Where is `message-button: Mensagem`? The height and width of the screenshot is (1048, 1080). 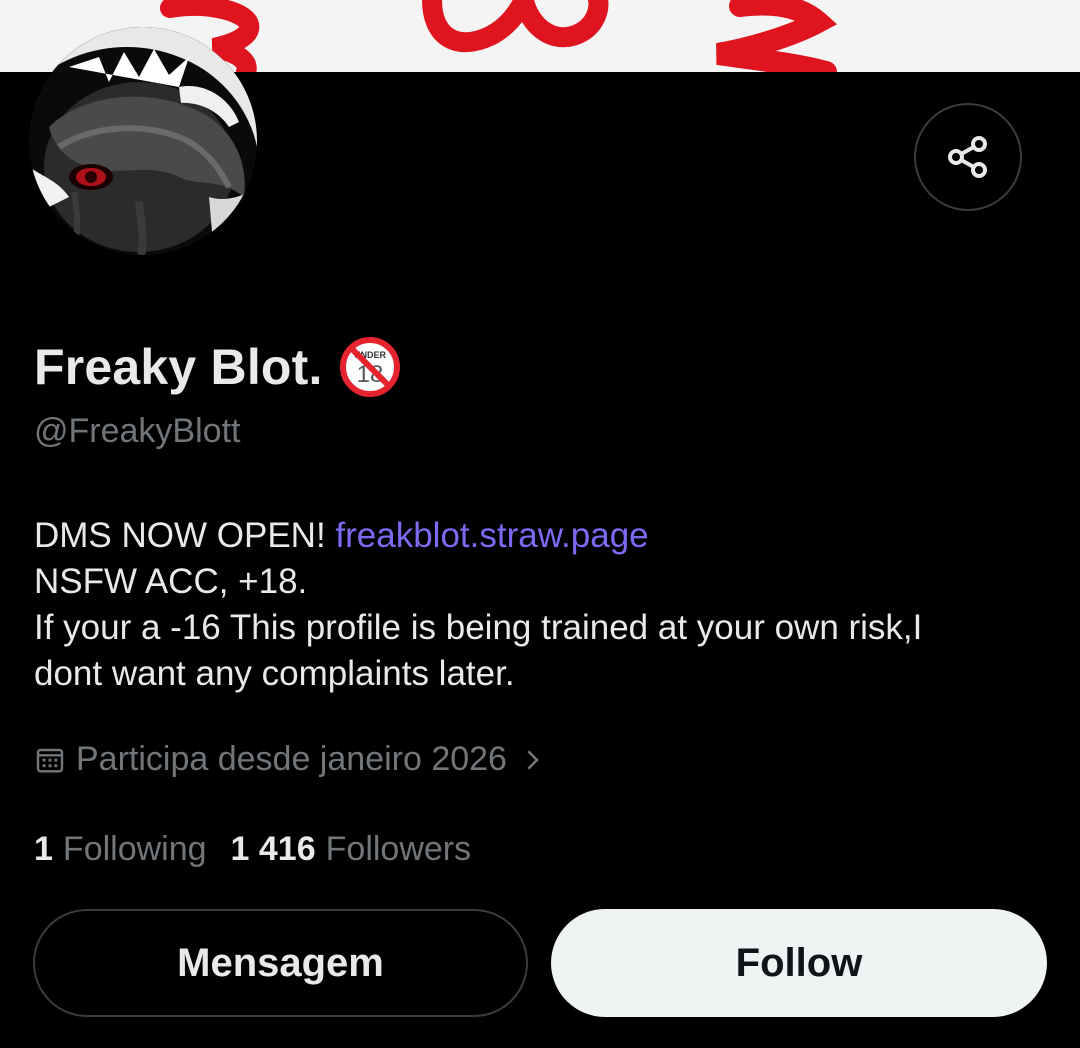
message-button: Mensagem is located at coordinates (280, 963).